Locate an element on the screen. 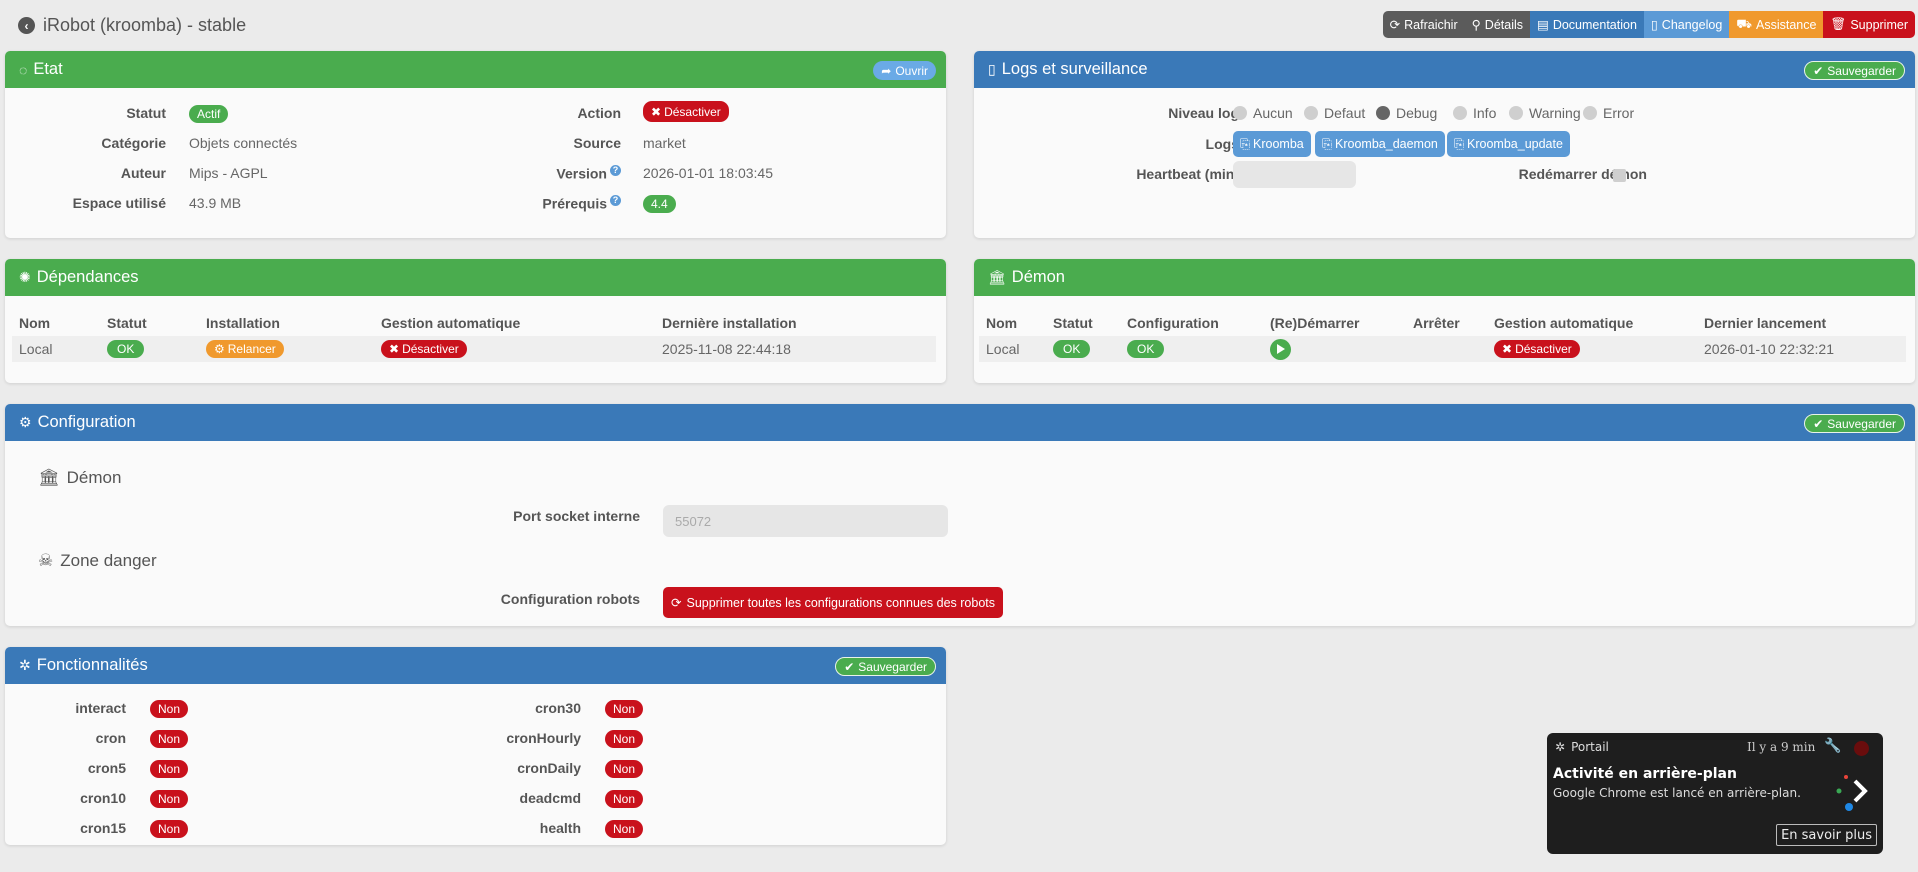 This screenshot has width=1918, height=872. version-value: 2026-01-01 18:03:45 is located at coordinates (708, 173).